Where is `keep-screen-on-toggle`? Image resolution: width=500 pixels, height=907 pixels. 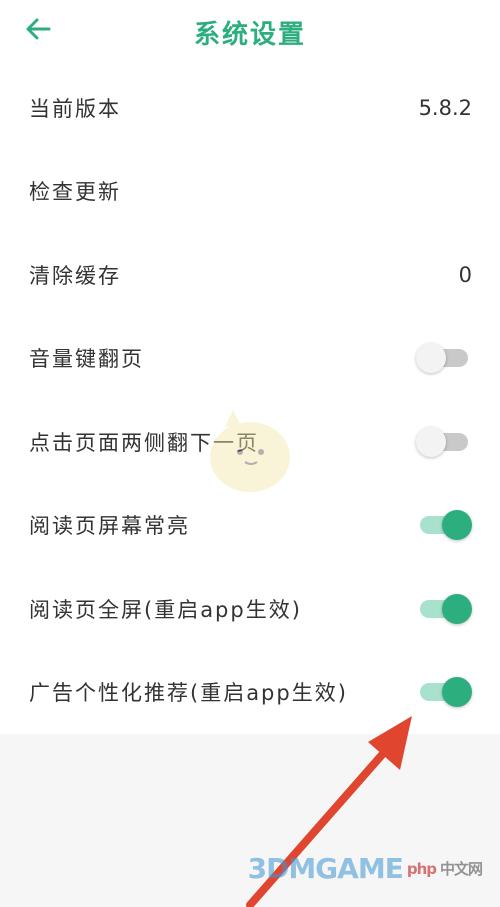 keep-screen-on-toggle is located at coordinates (444, 525).